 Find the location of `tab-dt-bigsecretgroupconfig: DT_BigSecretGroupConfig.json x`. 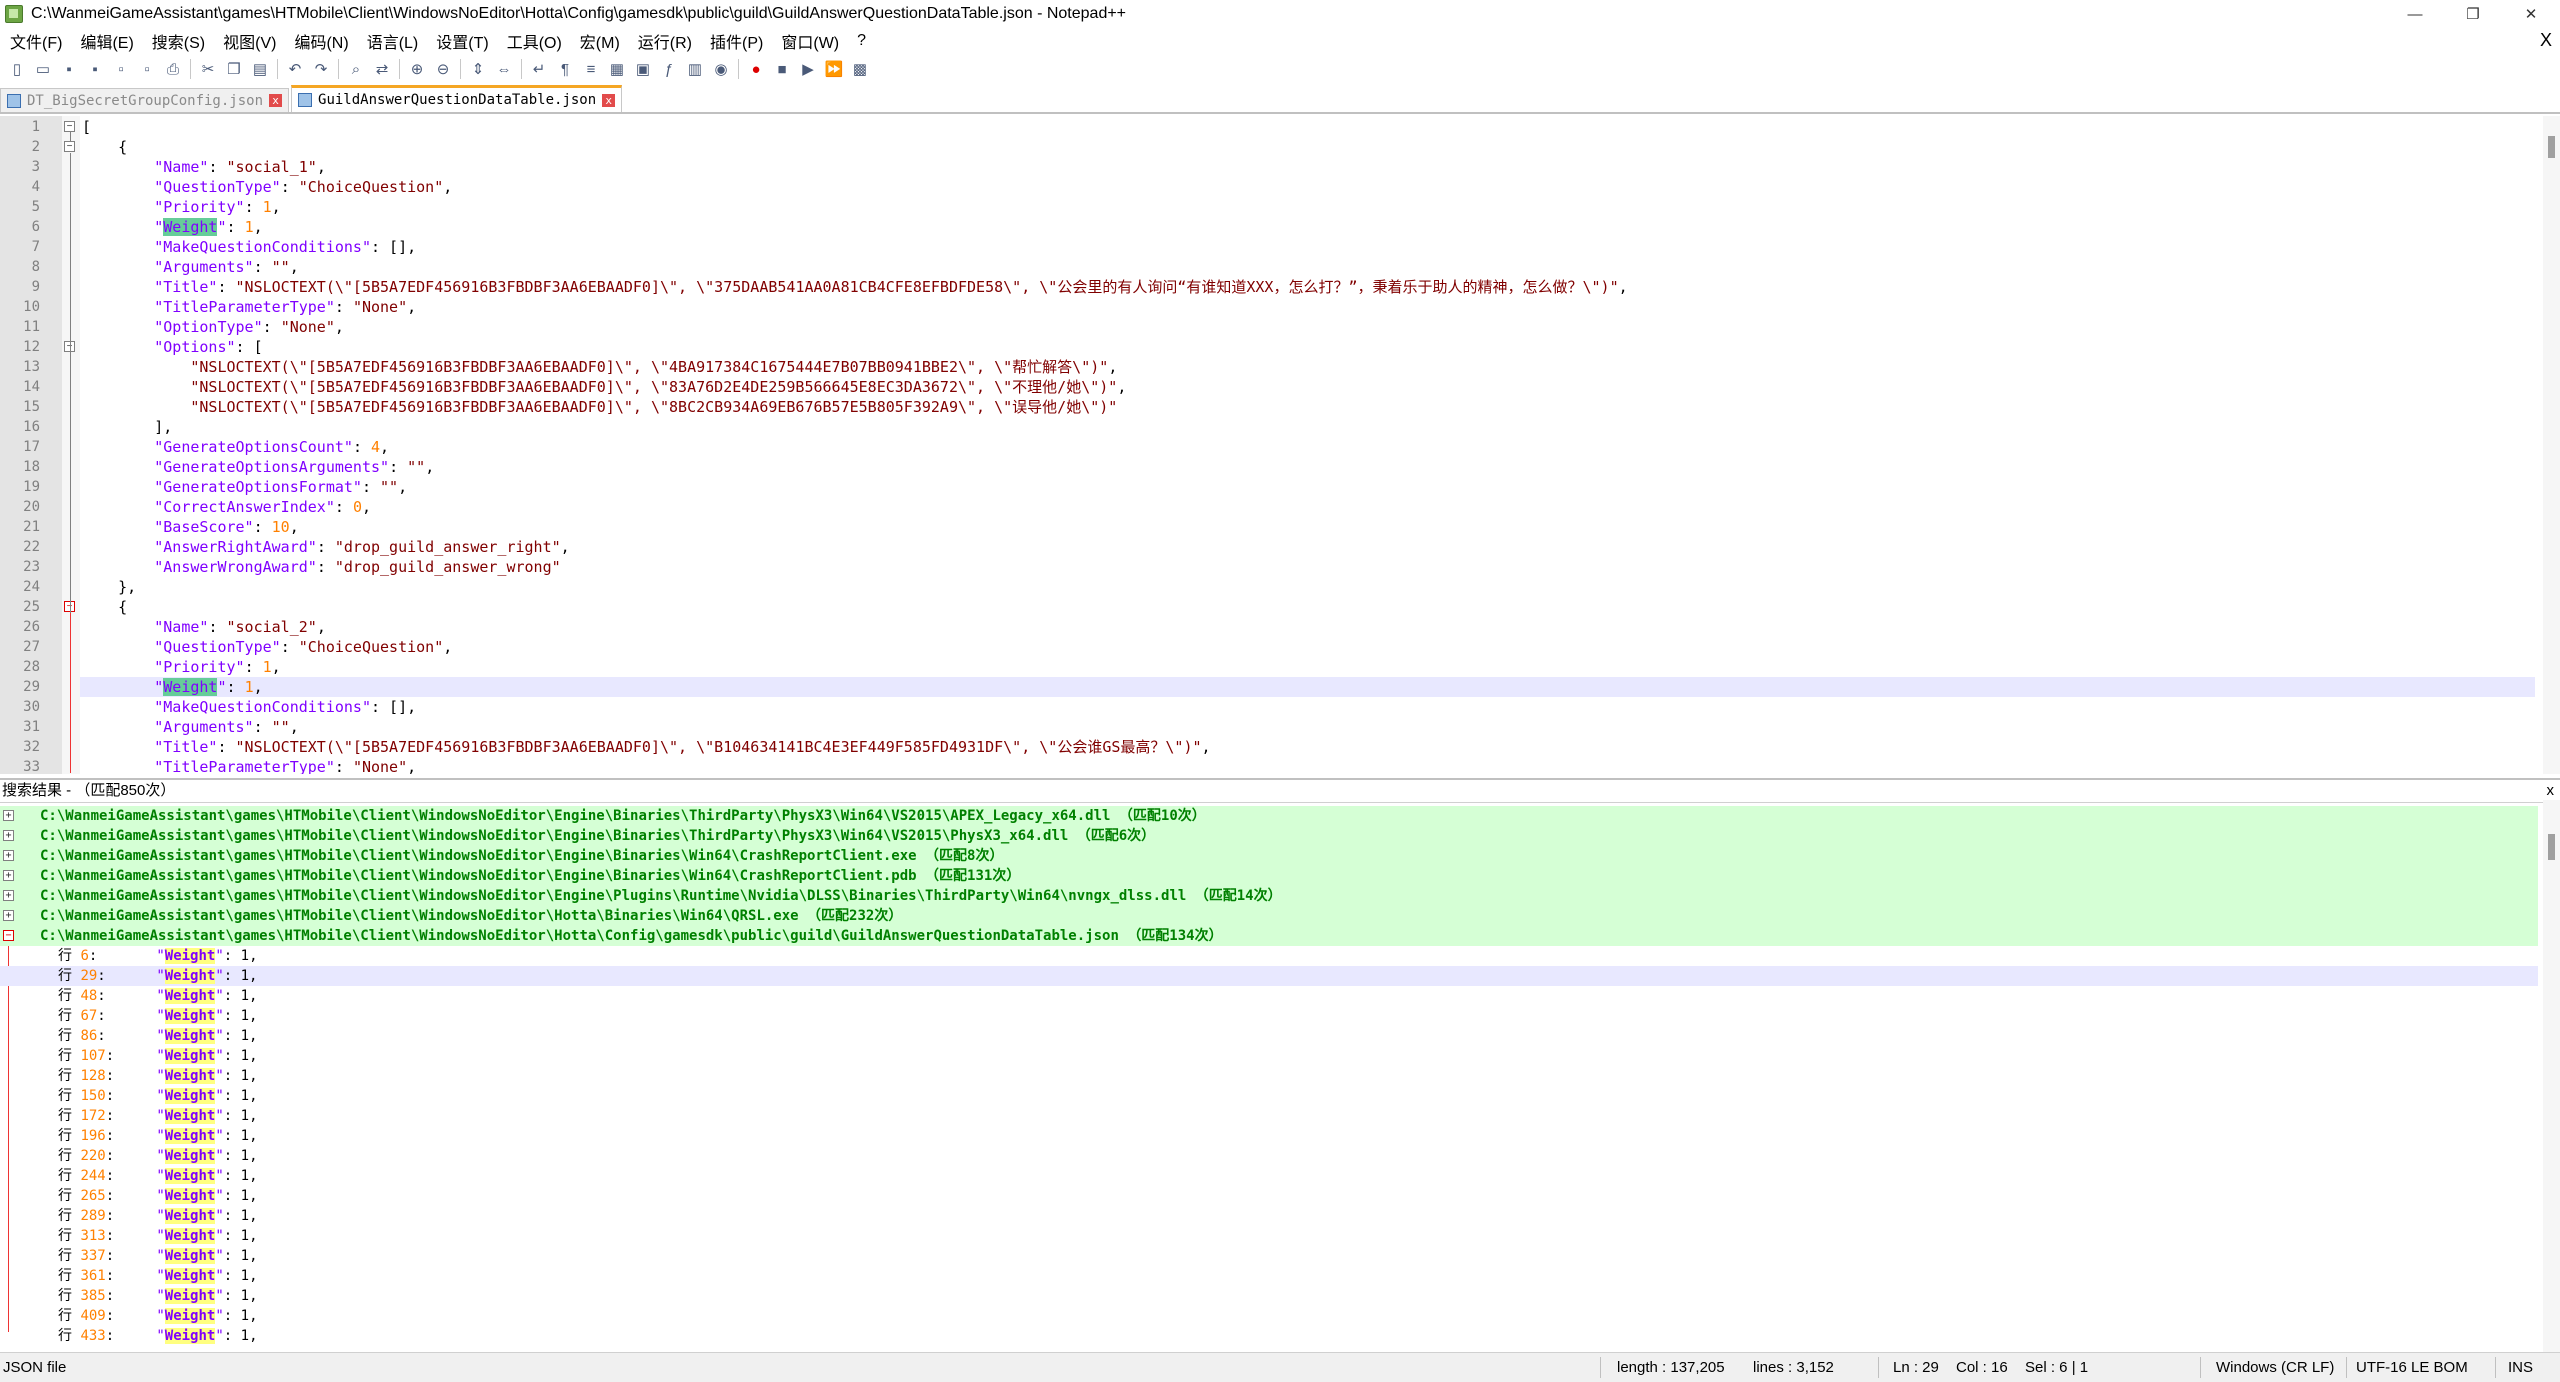

tab-dt-bigsecretgroupconfig: DT_BigSecretGroupConfig.json x is located at coordinates (145, 100).